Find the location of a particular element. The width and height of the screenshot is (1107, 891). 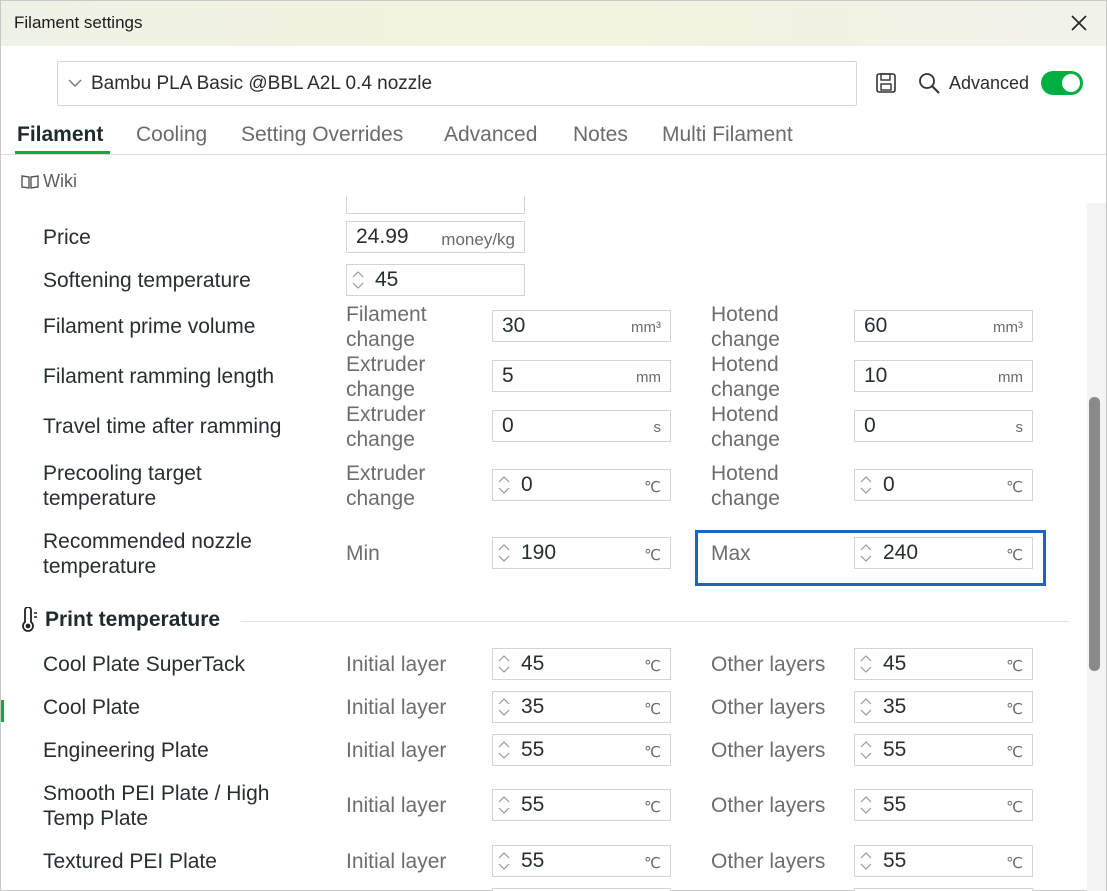

field-value: 240 is located at coordinates (901, 552).